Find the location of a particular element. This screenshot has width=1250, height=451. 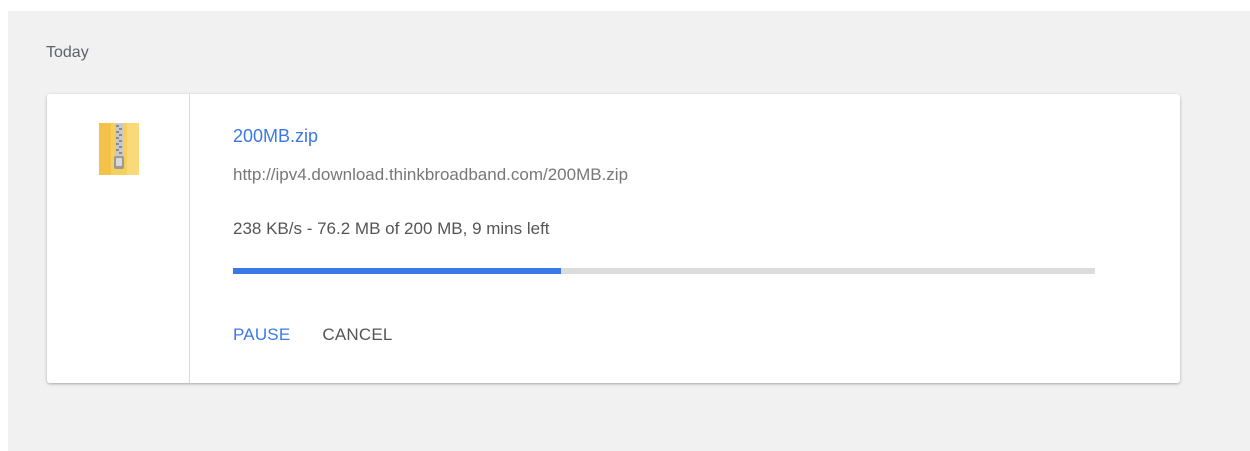

pause-button: PAUSE is located at coordinates (261, 335).